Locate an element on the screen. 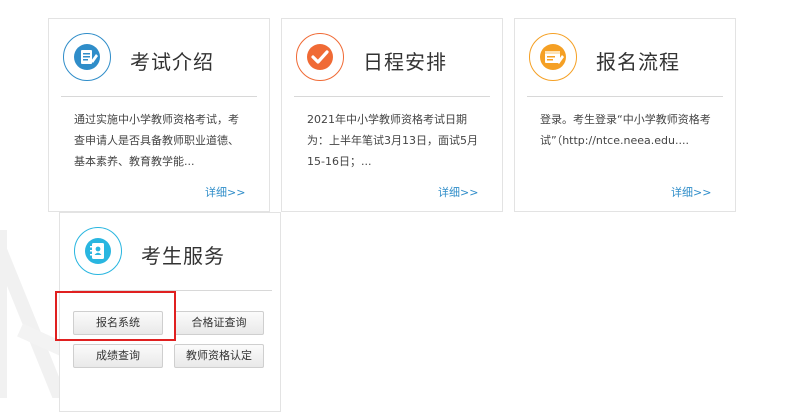 The width and height of the screenshot is (805, 412). score-query-button: 成绩查询 is located at coordinates (118, 356).